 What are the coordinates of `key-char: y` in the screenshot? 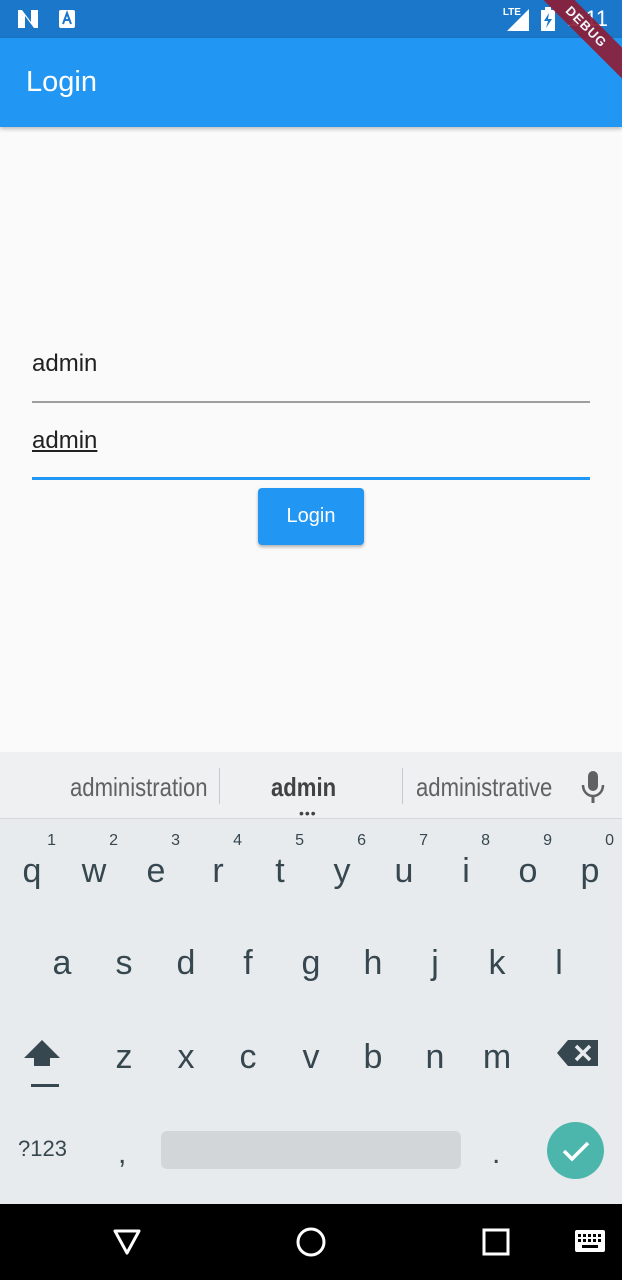 It's located at (342, 871).